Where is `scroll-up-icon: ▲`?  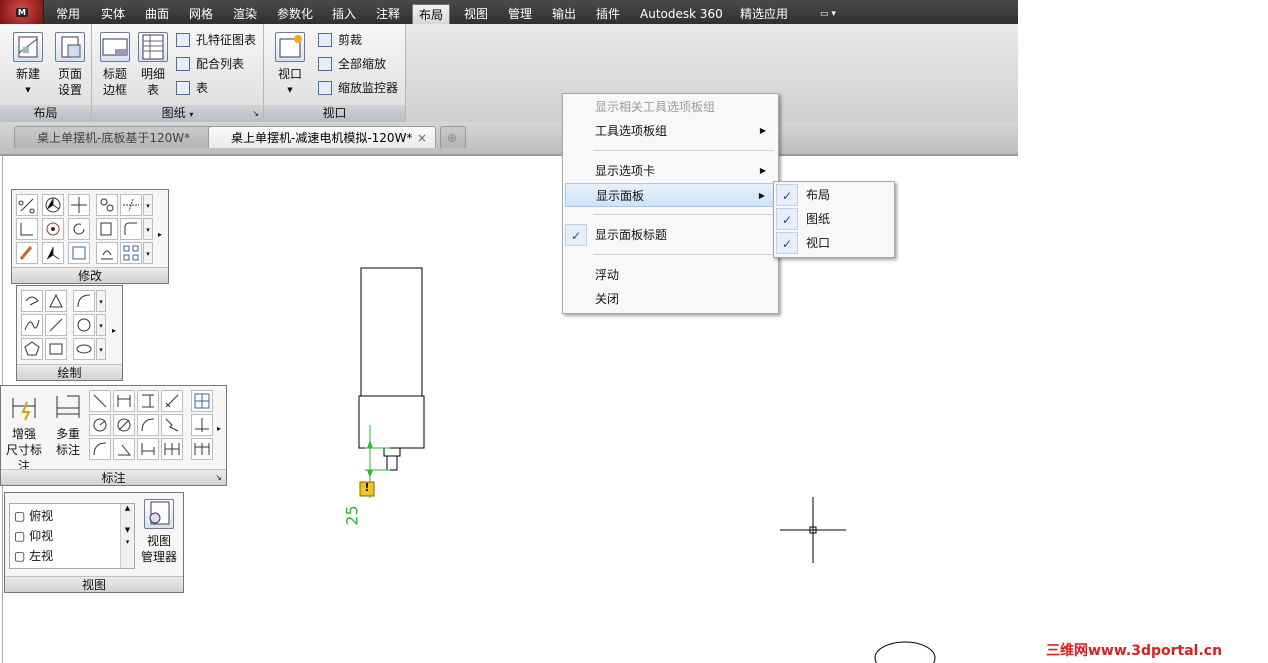
scroll-up-icon: ▲ is located at coordinates (127, 508).